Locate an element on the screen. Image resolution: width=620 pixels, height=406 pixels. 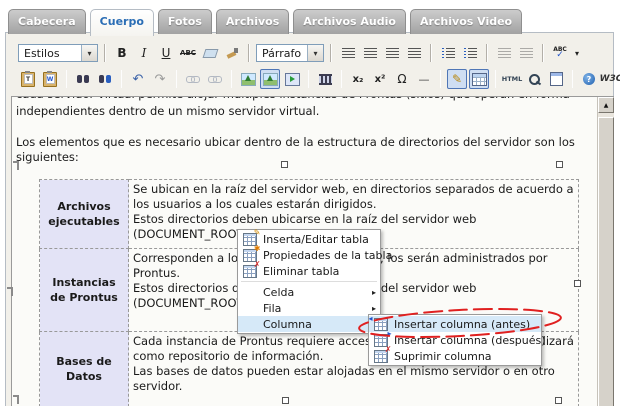
menu-item-cell: Celda ▸ is located at coordinates (309, 292).